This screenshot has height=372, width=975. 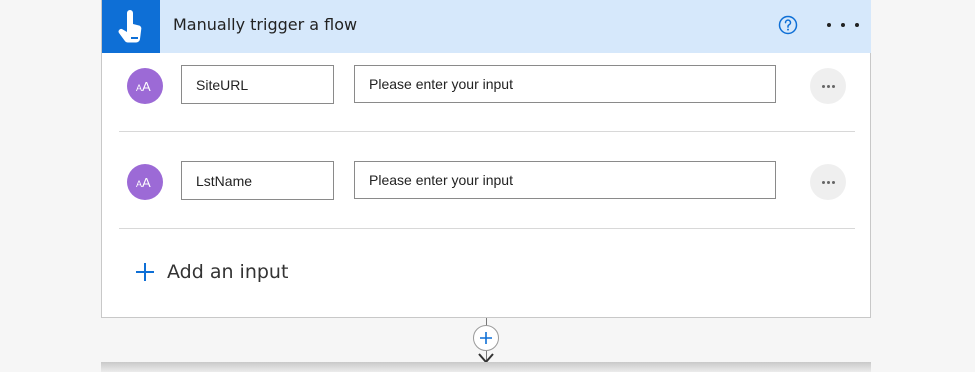 What do you see at coordinates (843, 25) in the screenshot?
I see `more-options-icon` at bounding box center [843, 25].